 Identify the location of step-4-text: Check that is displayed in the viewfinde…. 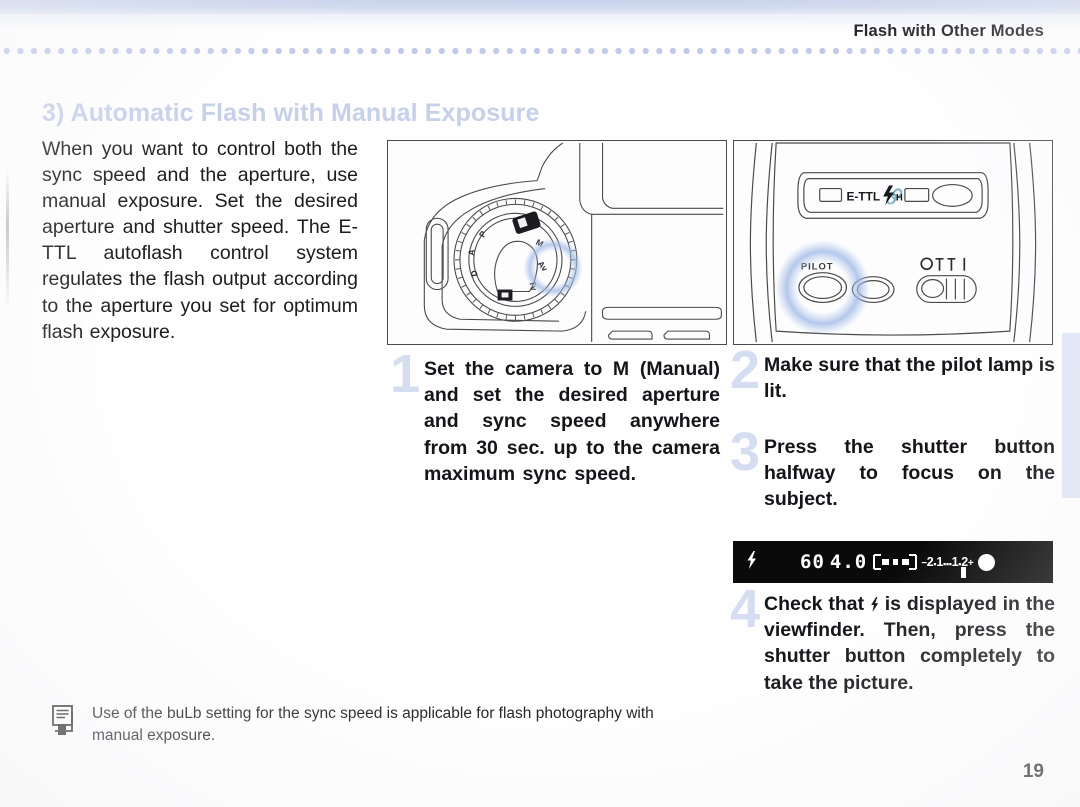
(909, 643).